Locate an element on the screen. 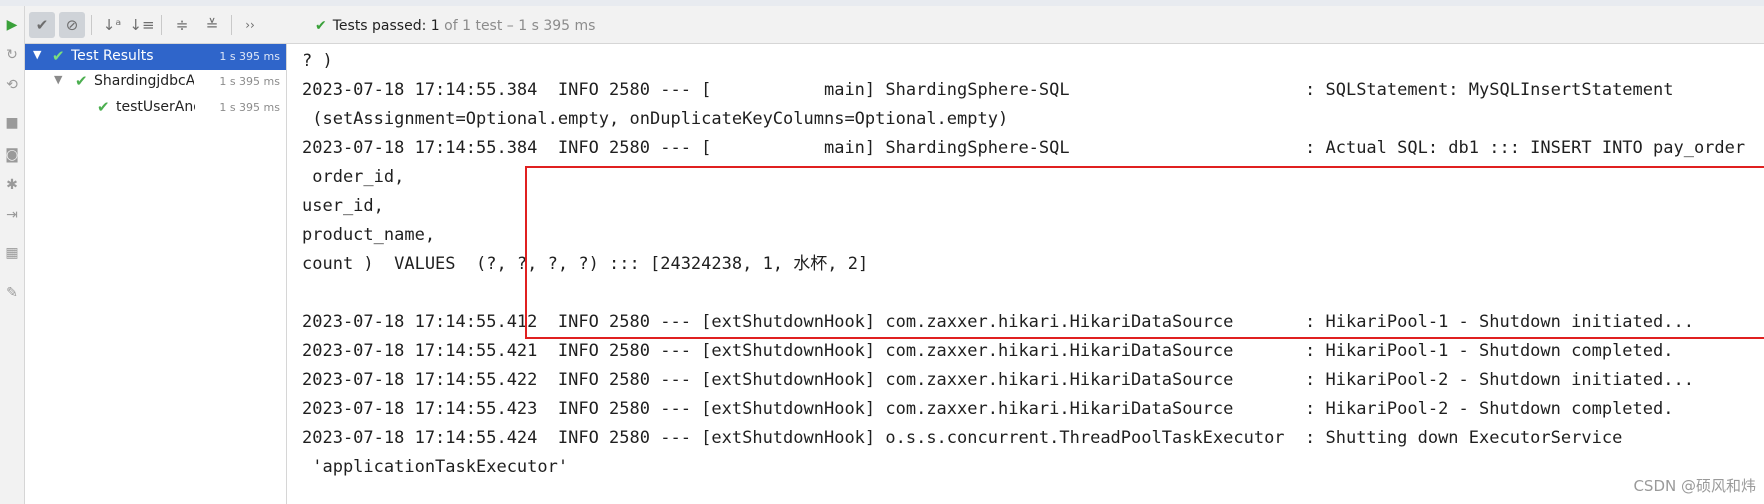 Image resolution: width=1764 pixels, height=504 pixels. rerun-icon: ▶ is located at coordinates (12, 25).